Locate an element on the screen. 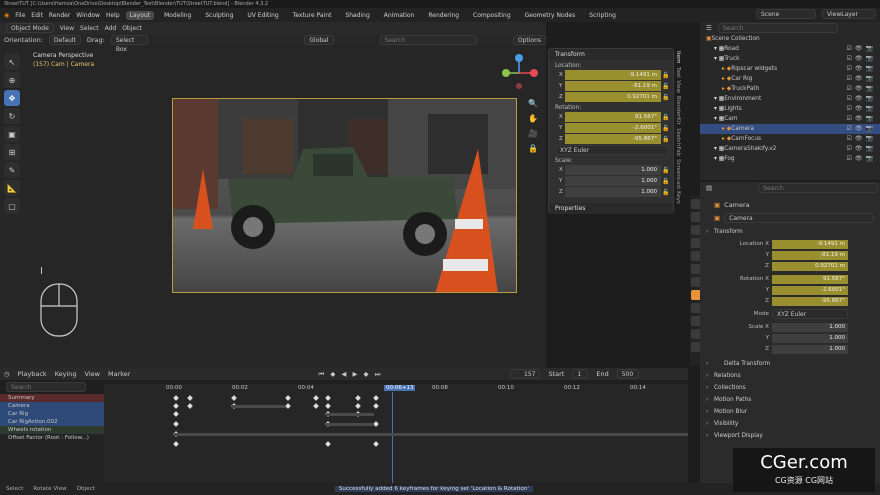 Image resolution: width=880 pixels, height=495 pixels. channel-row: Car RigAction.002 is located at coordinates (52, 422).